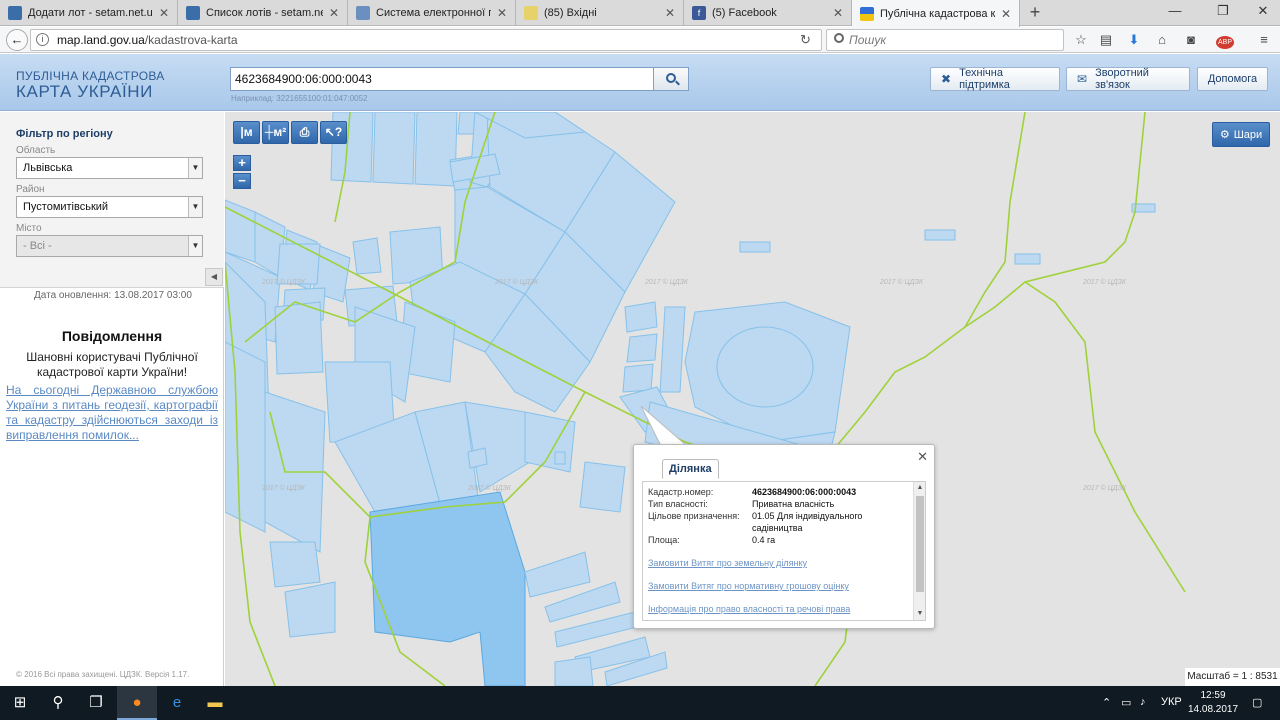 The width and height of the screenshot is (1280, 720). I want to click on language-indicator: УКР, so click(1171, 702).